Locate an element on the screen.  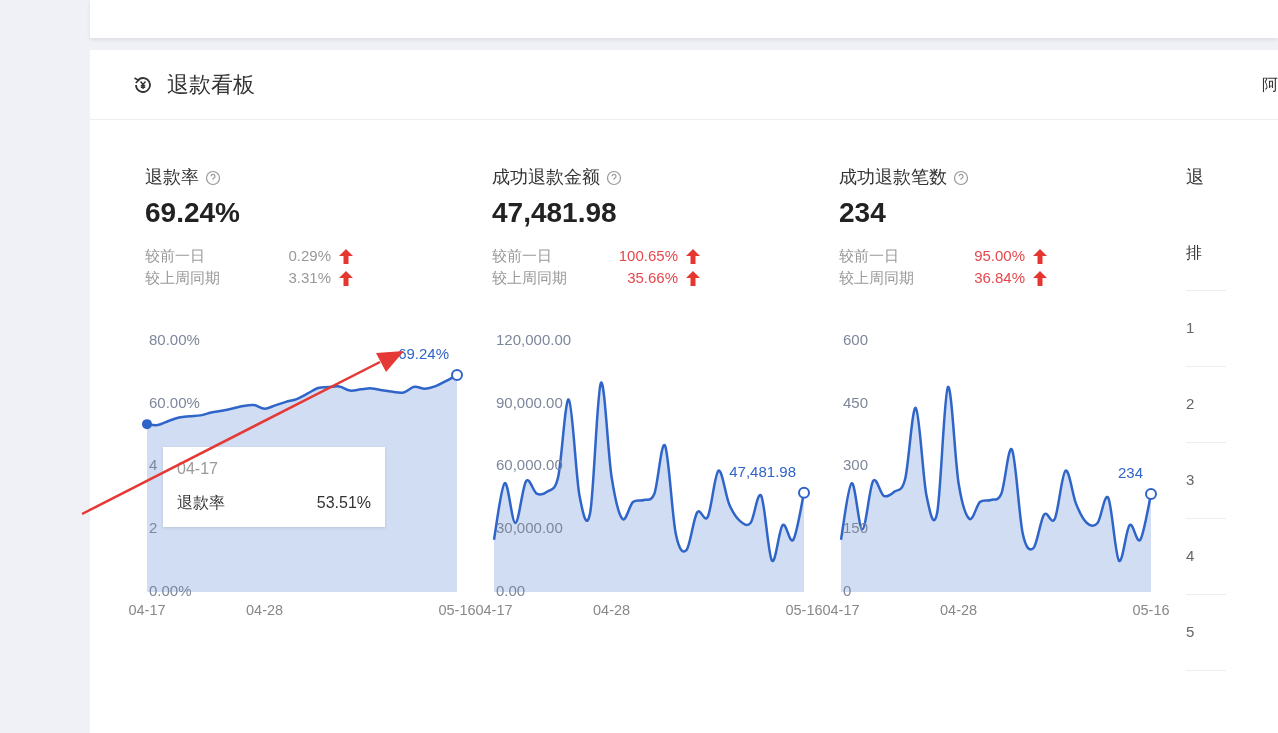
panel-title: 退款看板 is located at coordinates (211, 85).